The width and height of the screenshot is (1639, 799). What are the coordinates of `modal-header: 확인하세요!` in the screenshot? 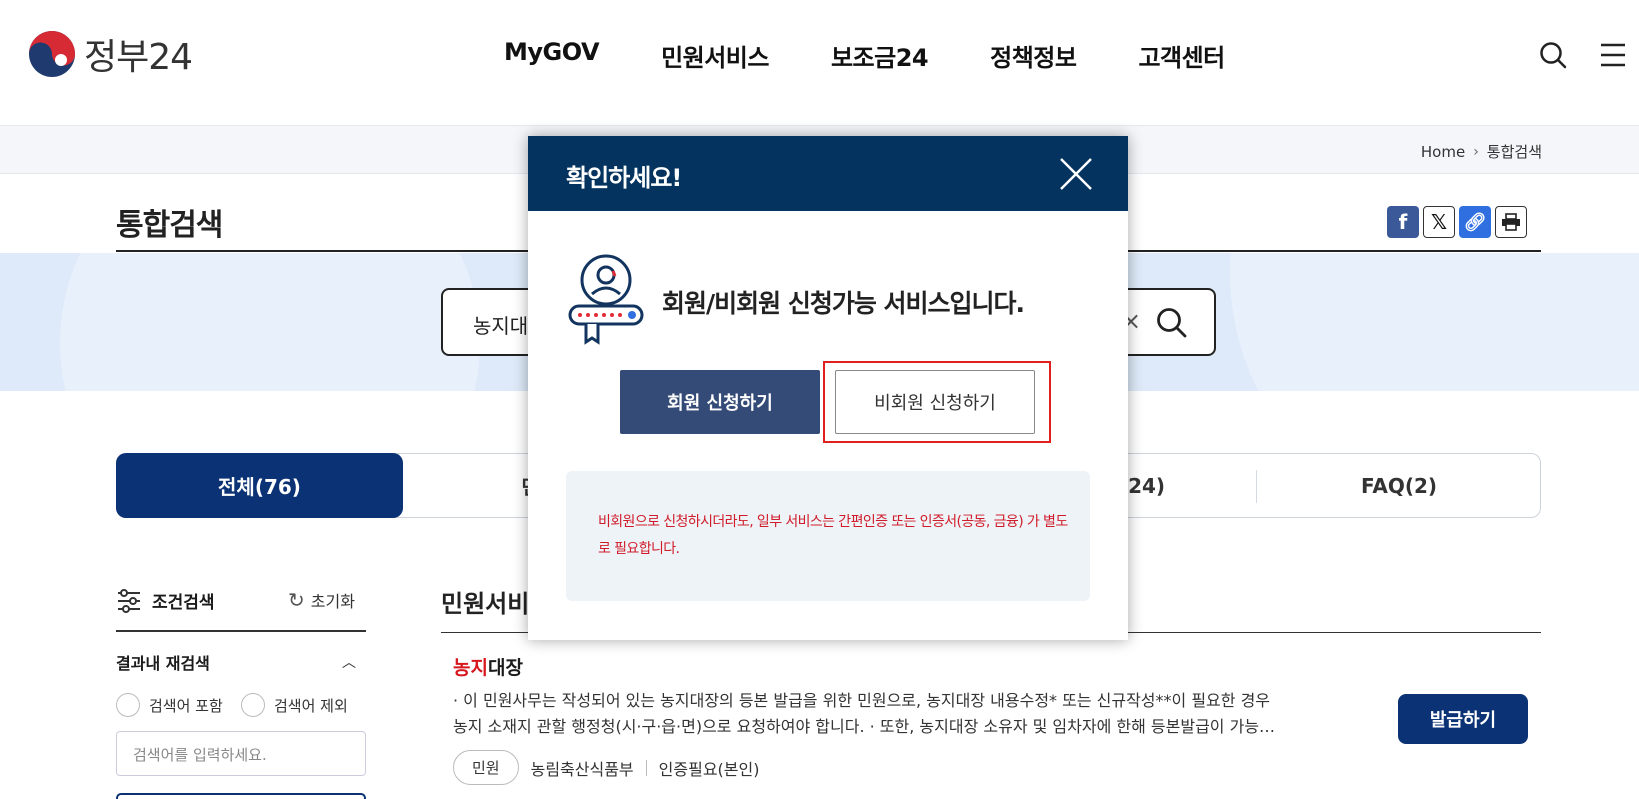 It's located at (828, 173).